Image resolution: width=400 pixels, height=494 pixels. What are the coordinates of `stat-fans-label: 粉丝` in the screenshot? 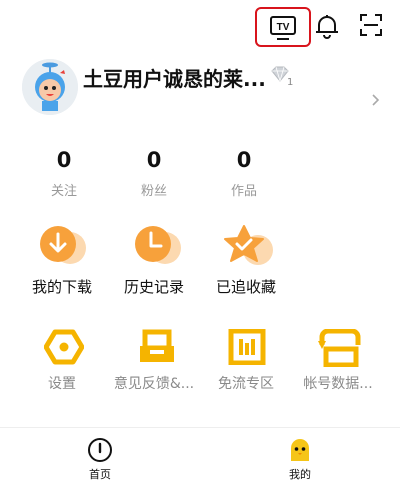 It's located at (153, 191).